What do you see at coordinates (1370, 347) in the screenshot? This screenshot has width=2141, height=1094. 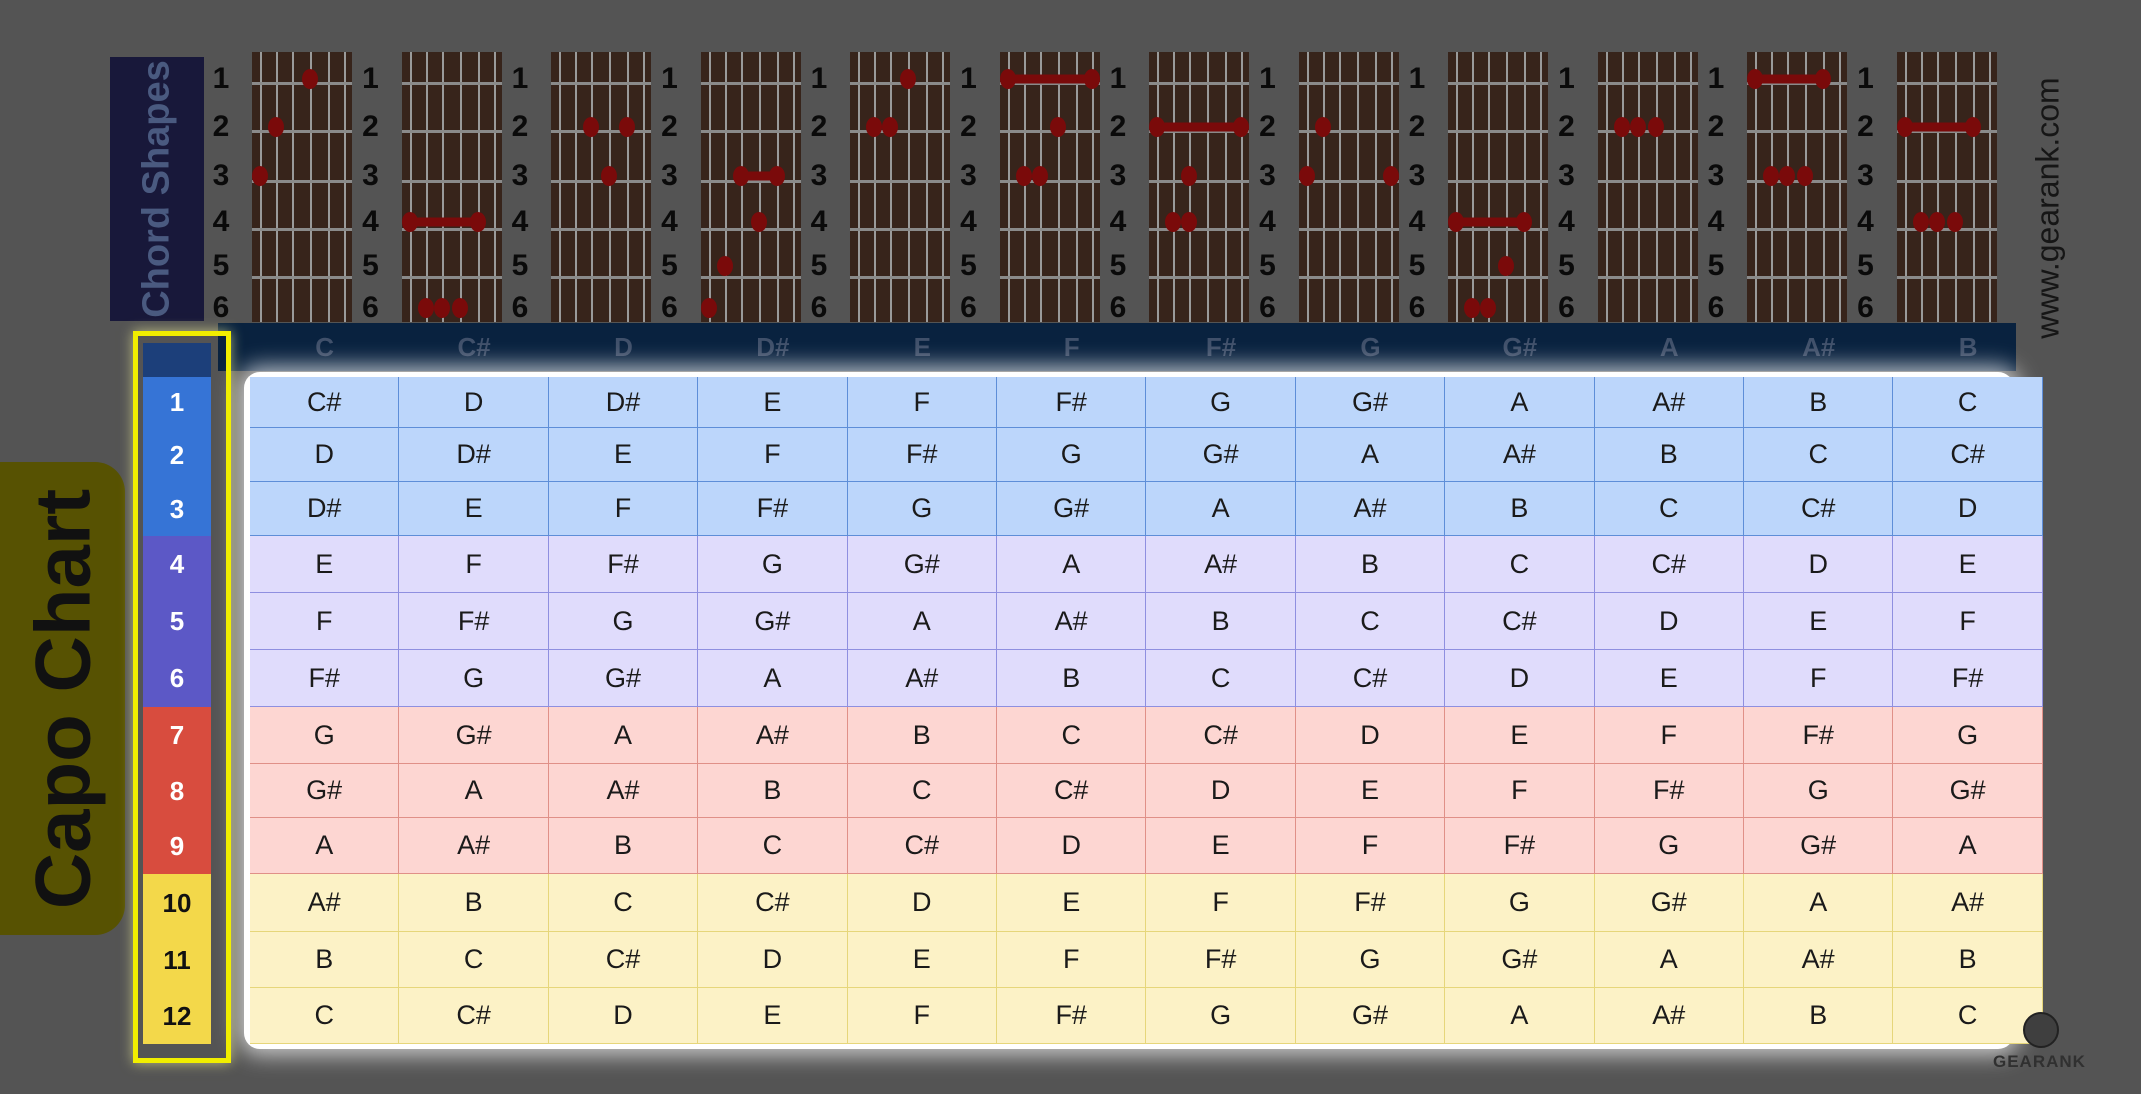 I see `chord-header: G` at bounding box center [1370, 347].